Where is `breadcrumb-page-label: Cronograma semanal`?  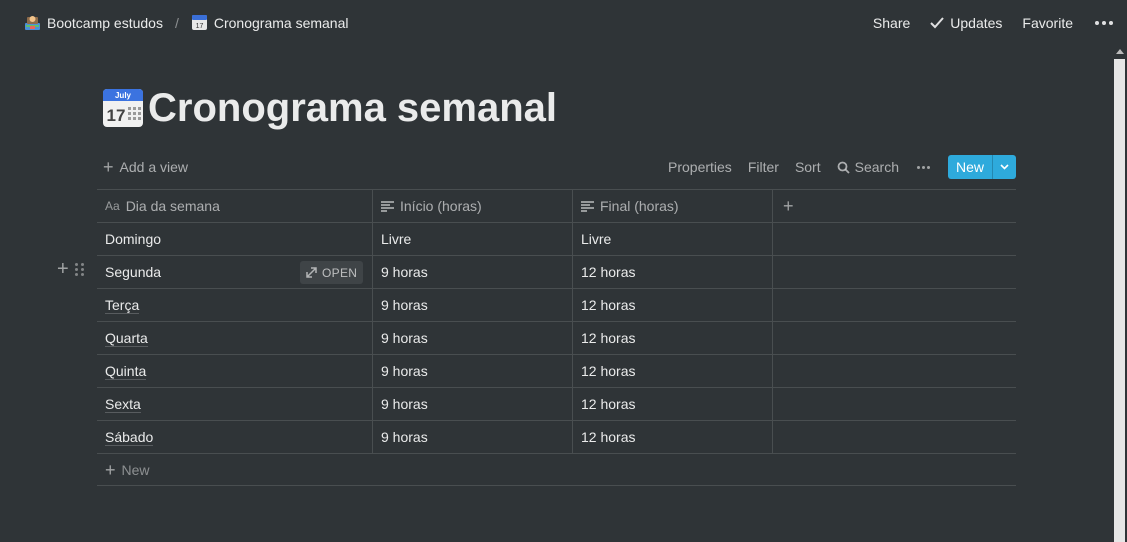 breadcrumb-page-label: Cronograma semanal is located at coordinates (281, 22).